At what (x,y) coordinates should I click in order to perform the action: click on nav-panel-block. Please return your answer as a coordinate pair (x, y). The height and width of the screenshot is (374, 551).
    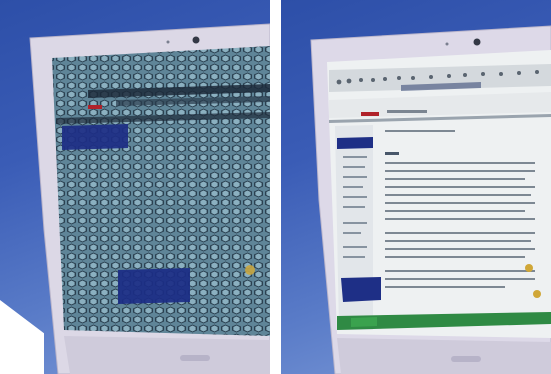
    Looking at the image, I should click on (95, 137).